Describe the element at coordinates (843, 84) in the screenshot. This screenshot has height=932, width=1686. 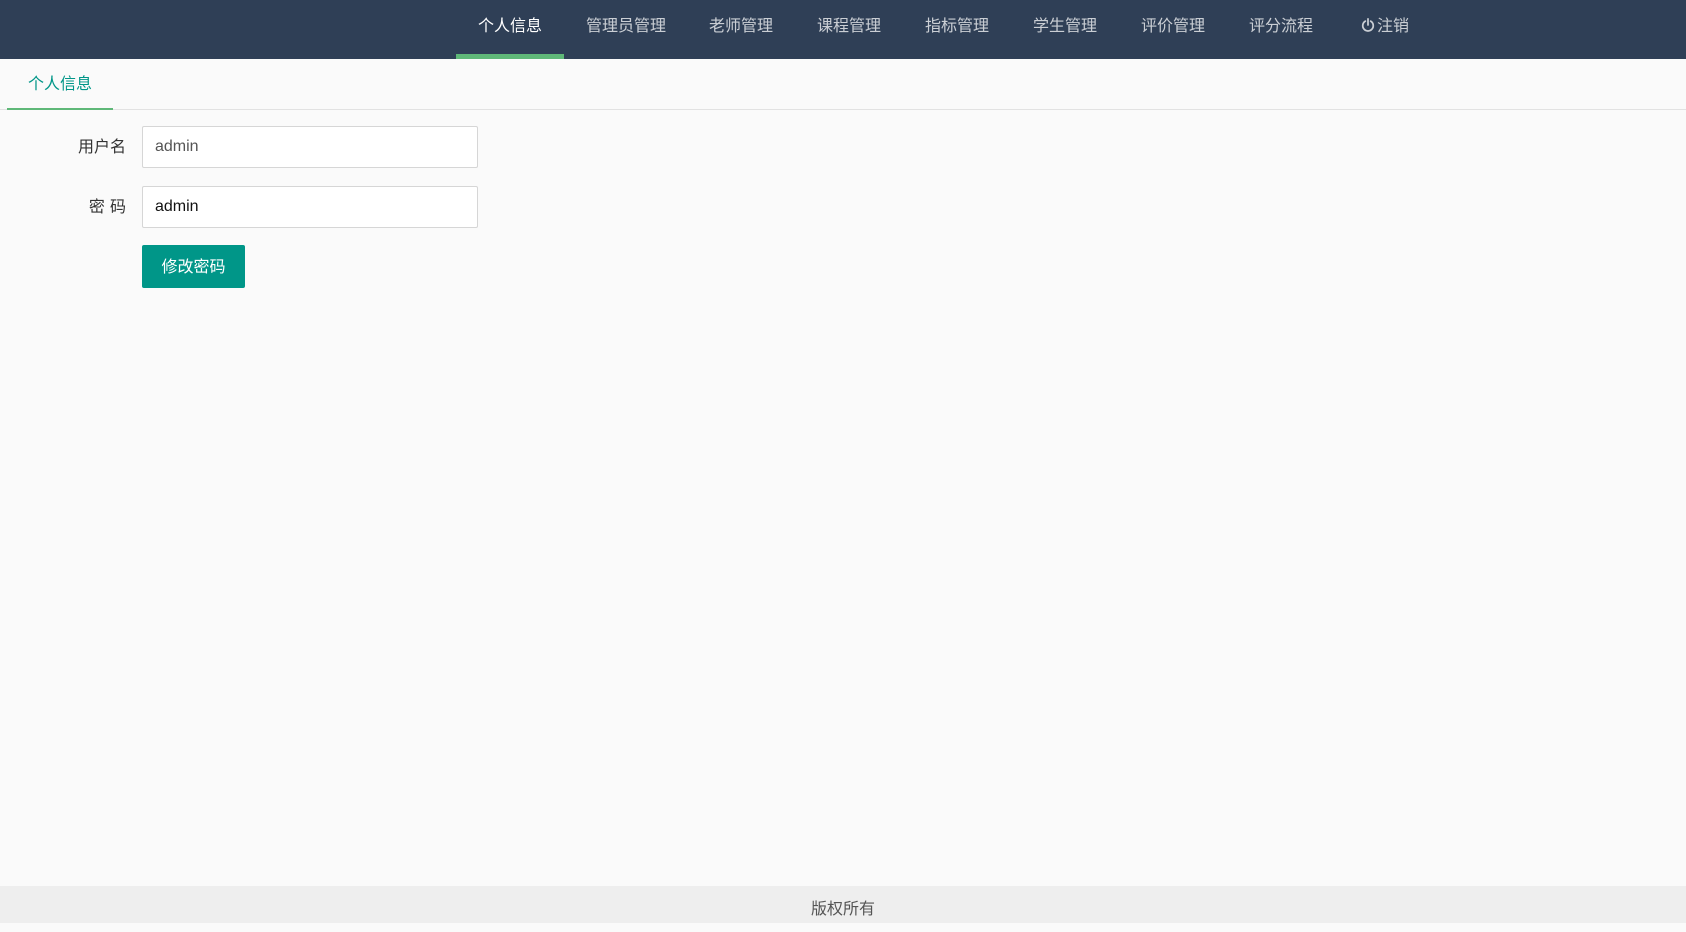
I see `tab-bar: 个人信息` at that location.